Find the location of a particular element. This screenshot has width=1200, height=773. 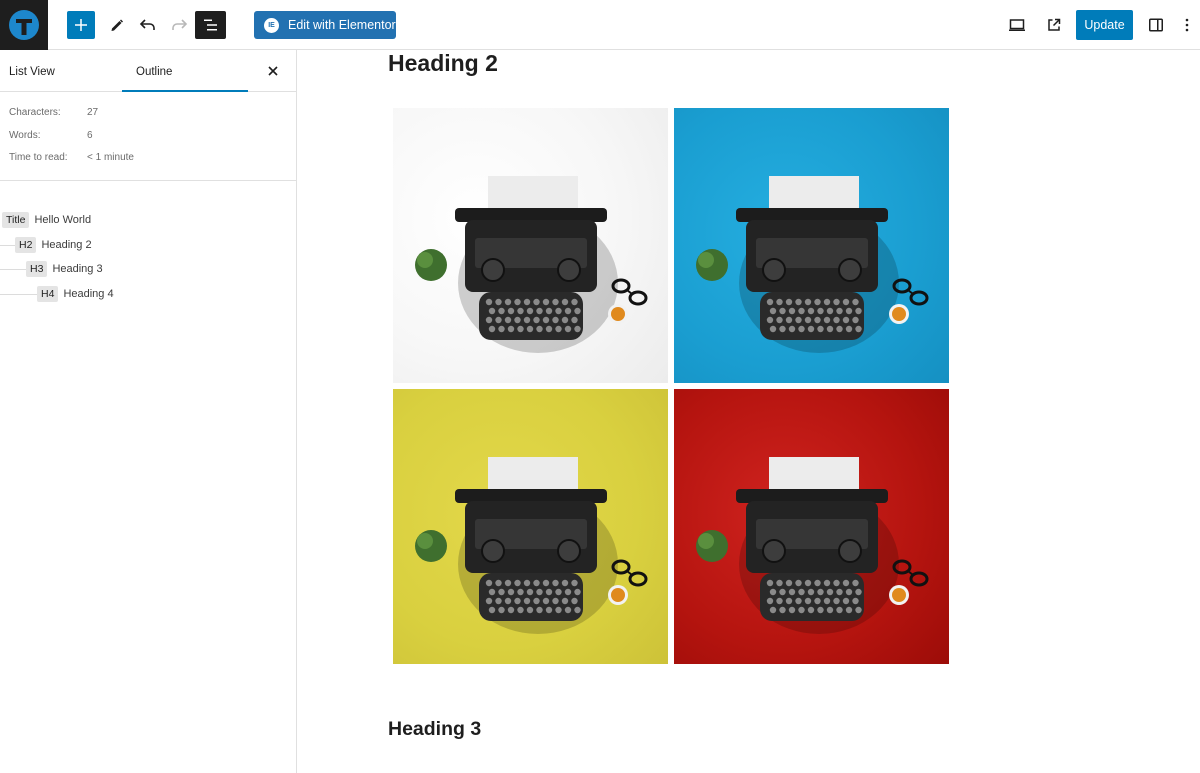

tools-button is located at coordinates (117, 25).